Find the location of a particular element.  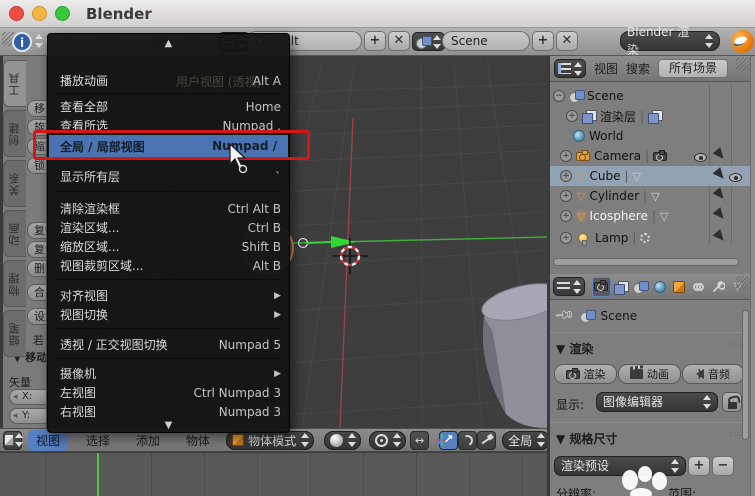

orientation-value: 全局 is located at coordinates (520, 440).